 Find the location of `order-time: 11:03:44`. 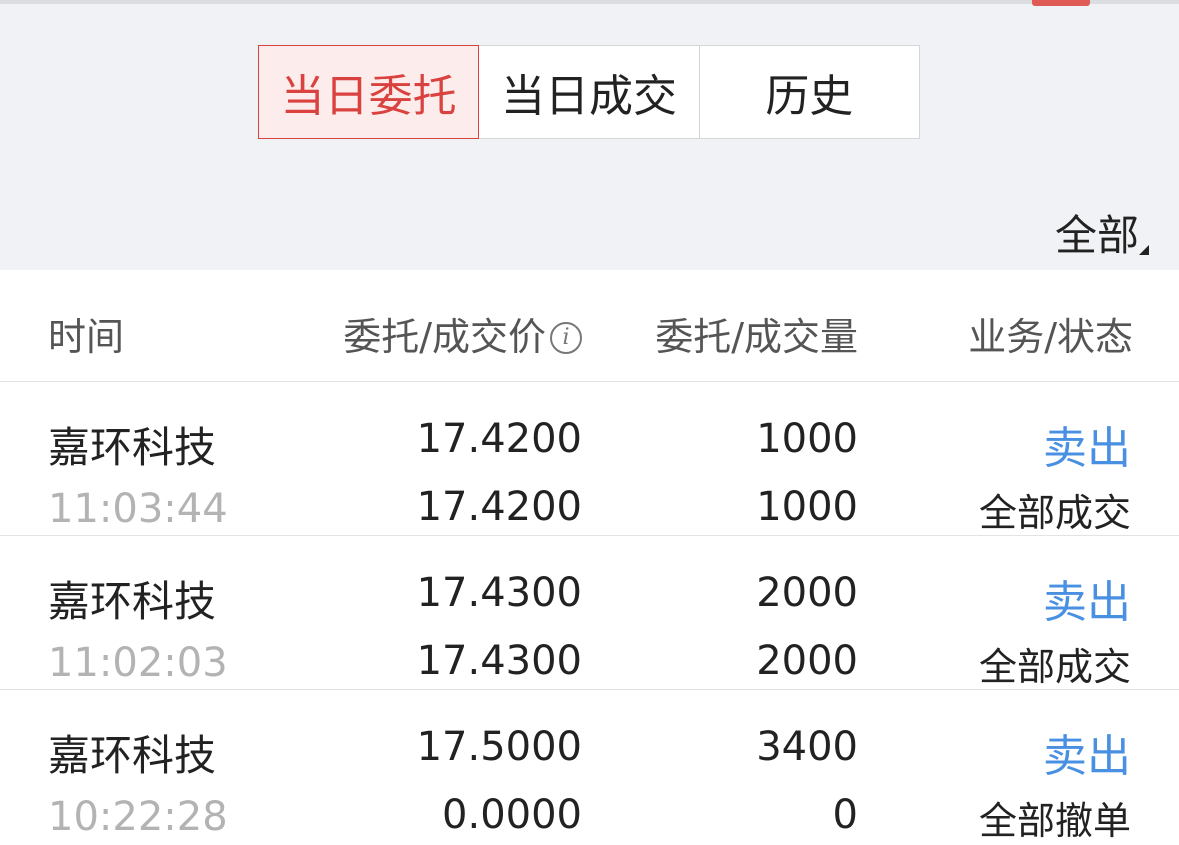

order-time: 11:03:44 is located at coordinates (138, 509).